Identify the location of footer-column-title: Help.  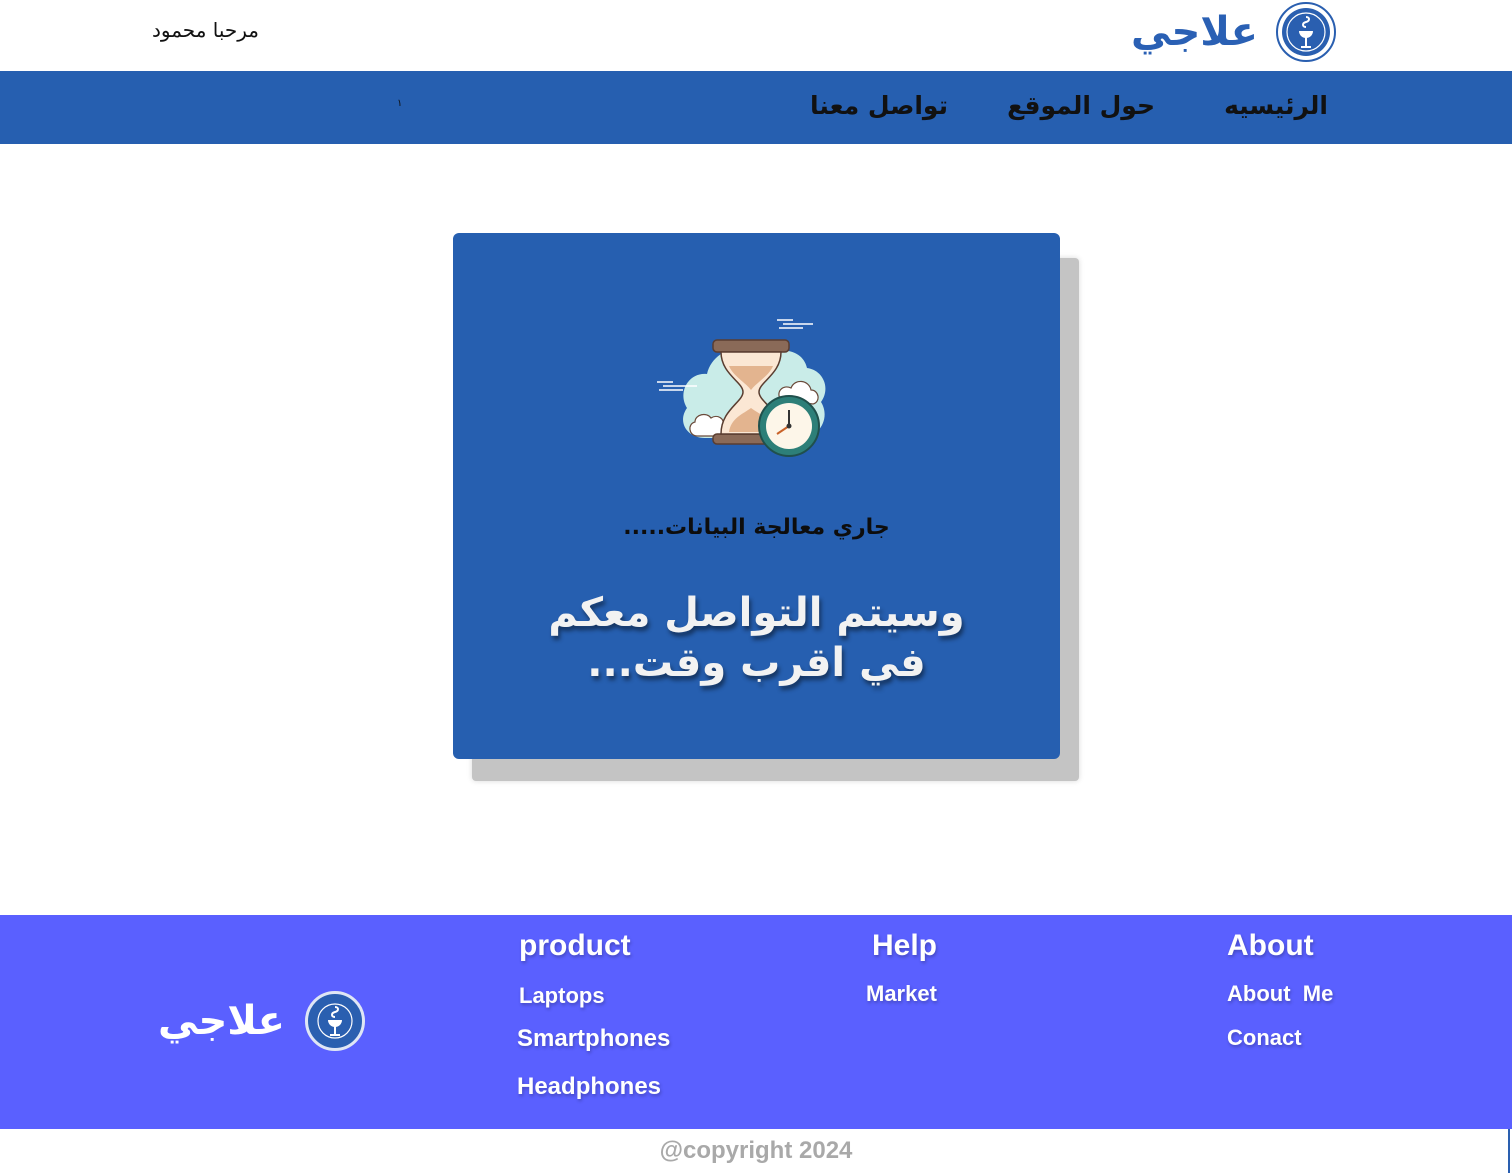
(905, 945).